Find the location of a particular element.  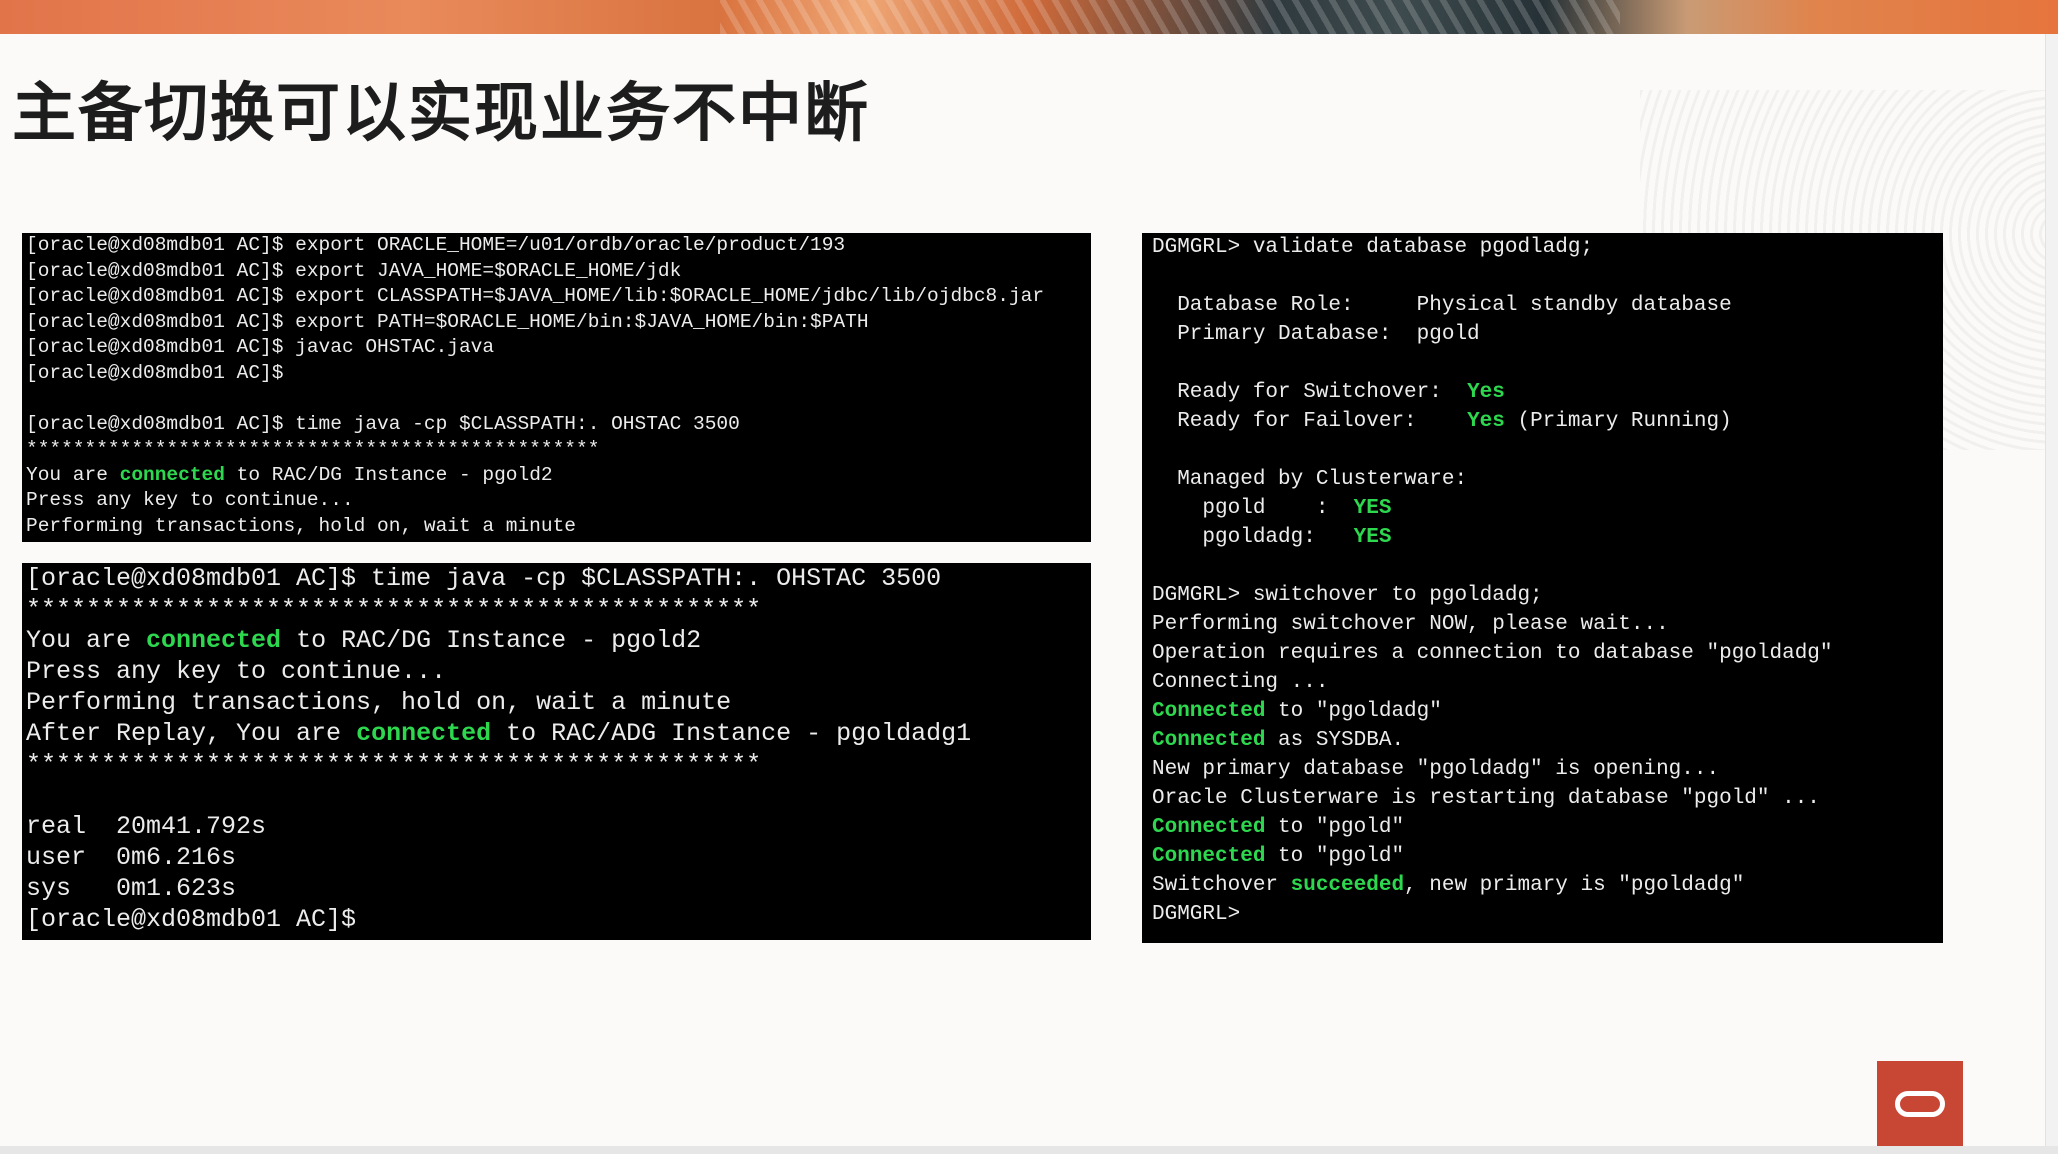

terminal-text: pgoldadg: is located at coordinates (1253, 537).